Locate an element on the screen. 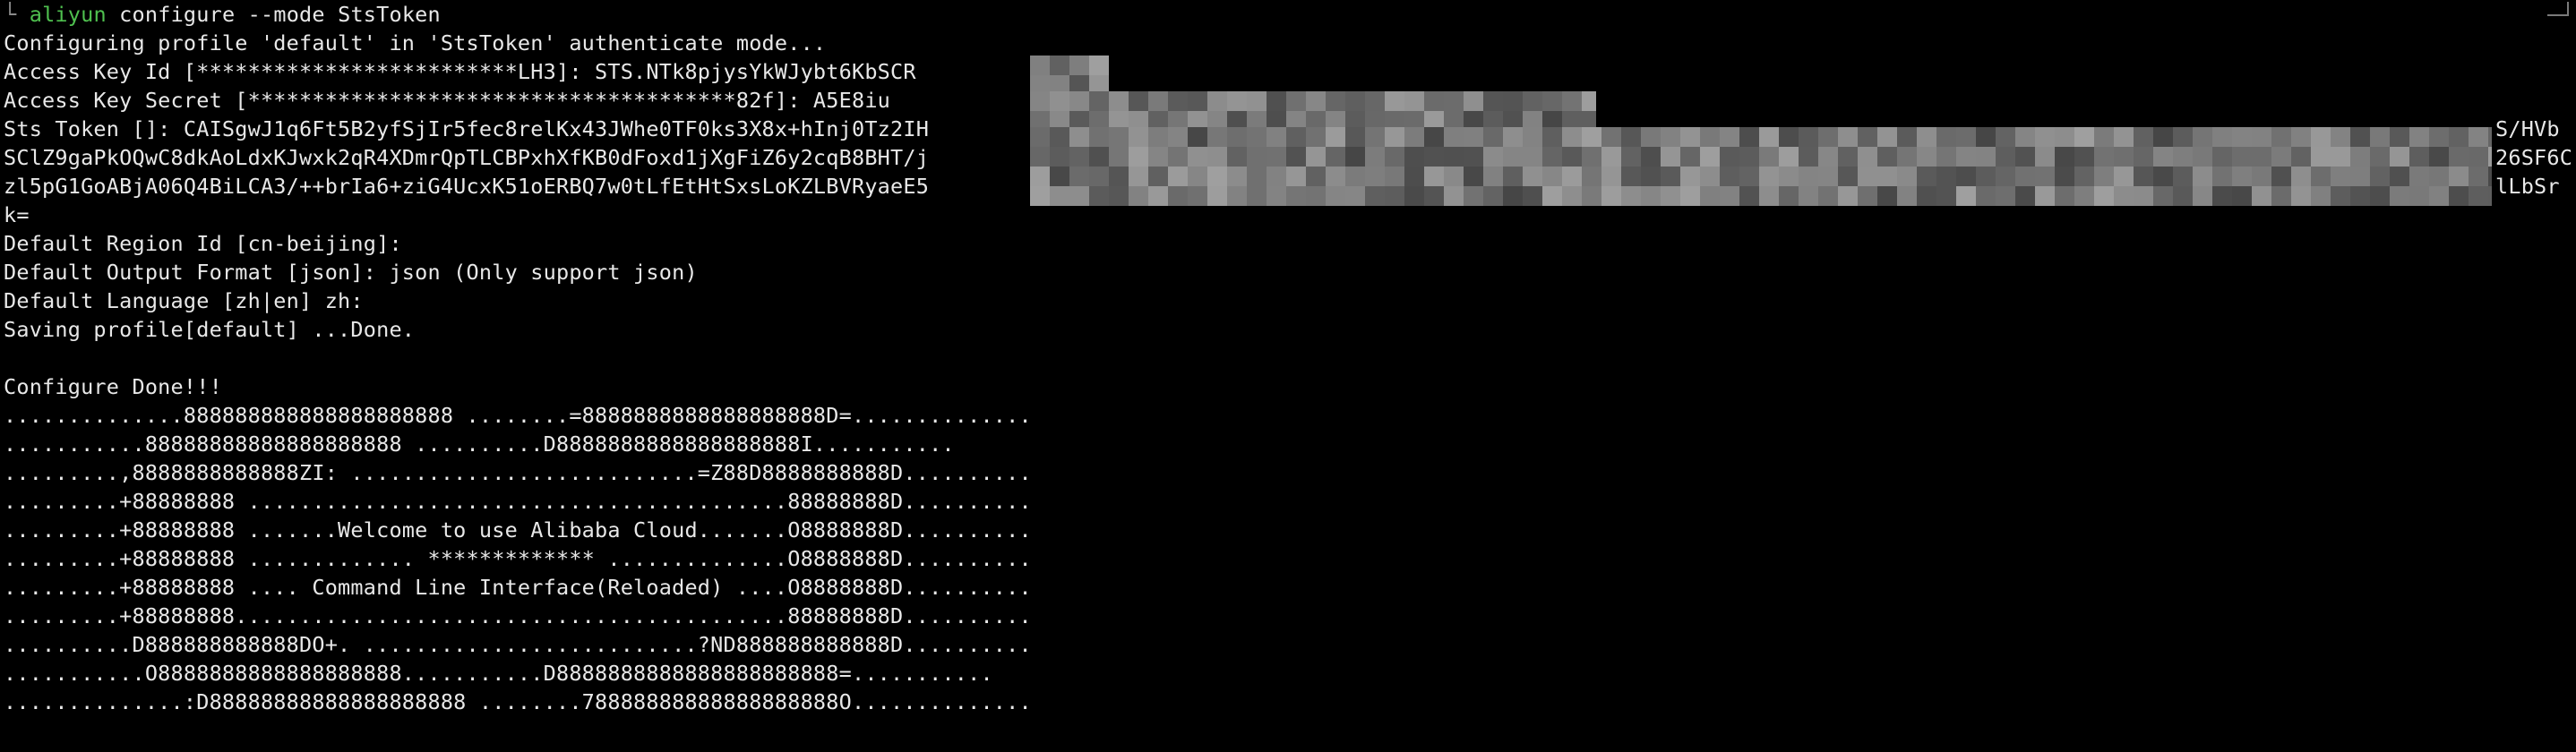  prompt-corner-icon: └ is located at coordinates (10, 14).